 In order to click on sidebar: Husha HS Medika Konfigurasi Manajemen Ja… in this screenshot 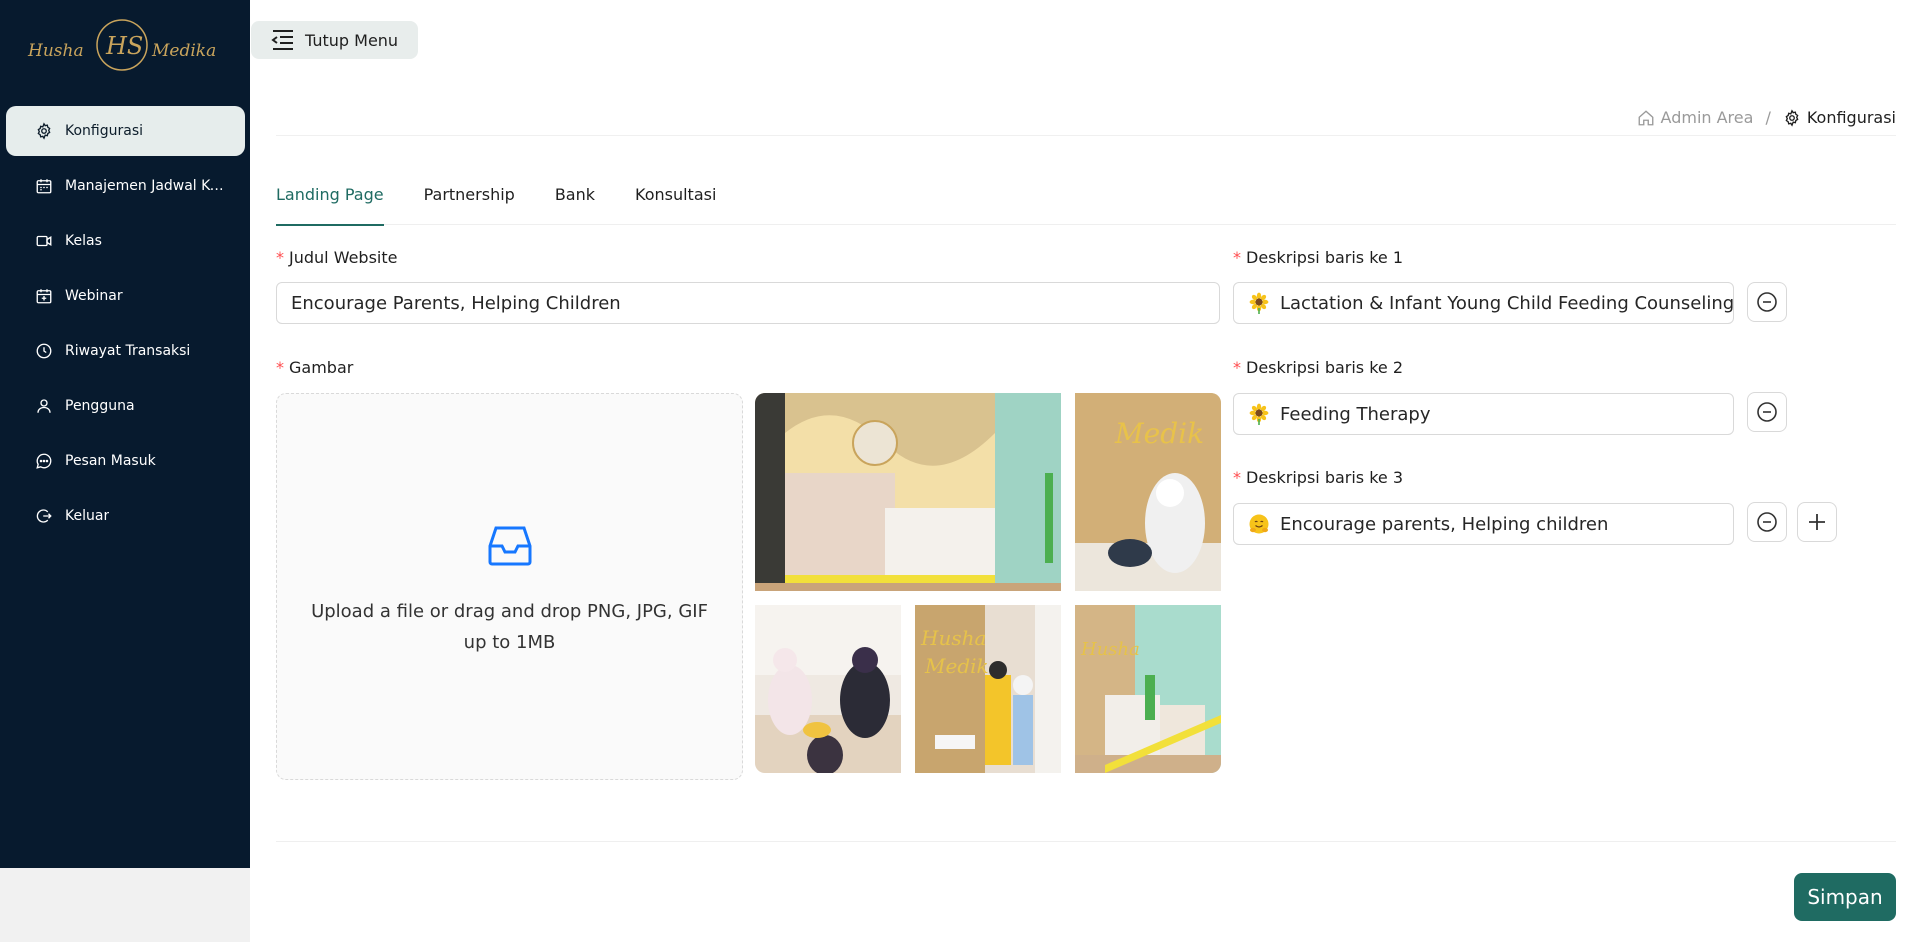, I will do `click(125, 434)`.